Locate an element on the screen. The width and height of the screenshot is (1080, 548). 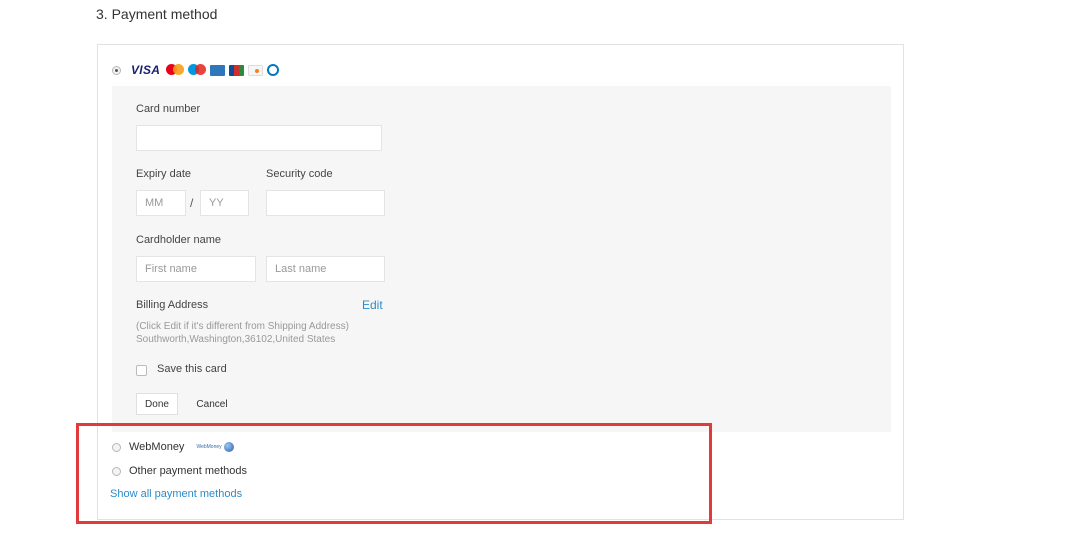
maestro-icon is located at coordinates (197, 70).